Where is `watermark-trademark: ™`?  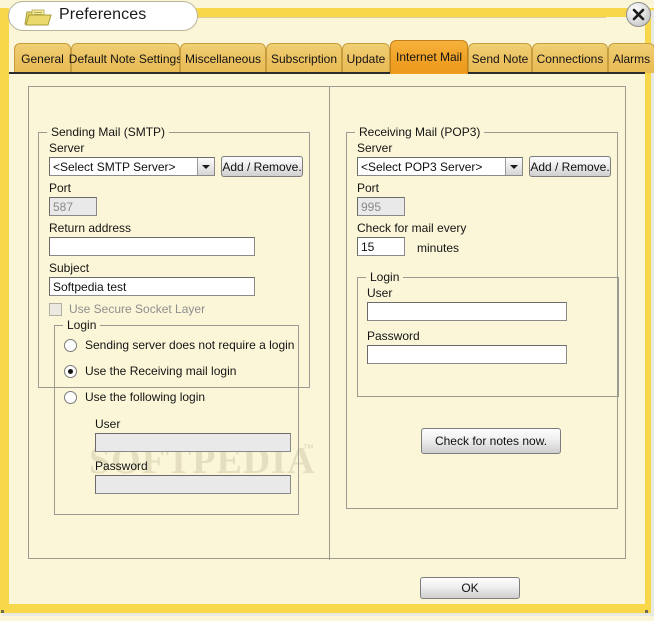
watermark-trademark: ™ is located at coordinates (308, 449).